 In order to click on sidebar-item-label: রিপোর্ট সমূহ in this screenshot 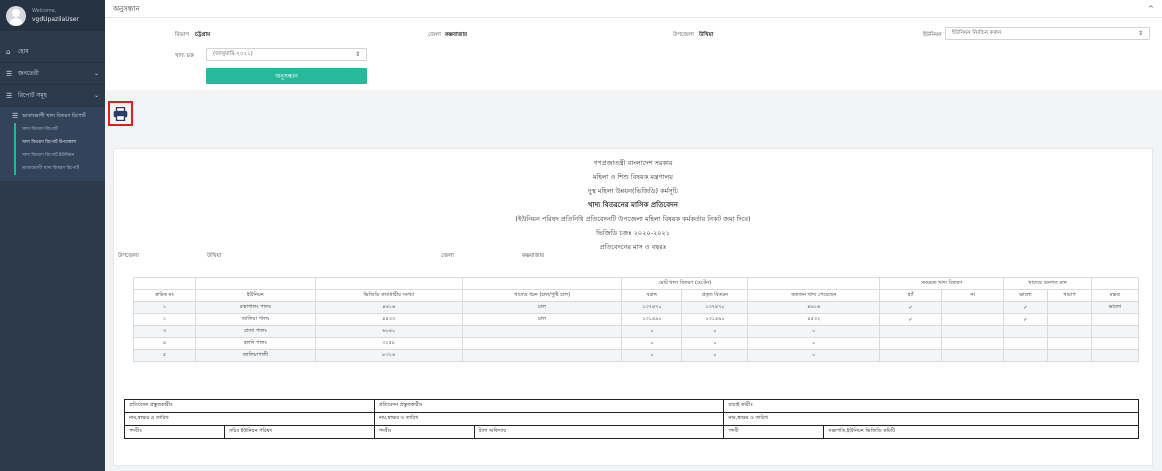, I will do `click(32, 95)`.